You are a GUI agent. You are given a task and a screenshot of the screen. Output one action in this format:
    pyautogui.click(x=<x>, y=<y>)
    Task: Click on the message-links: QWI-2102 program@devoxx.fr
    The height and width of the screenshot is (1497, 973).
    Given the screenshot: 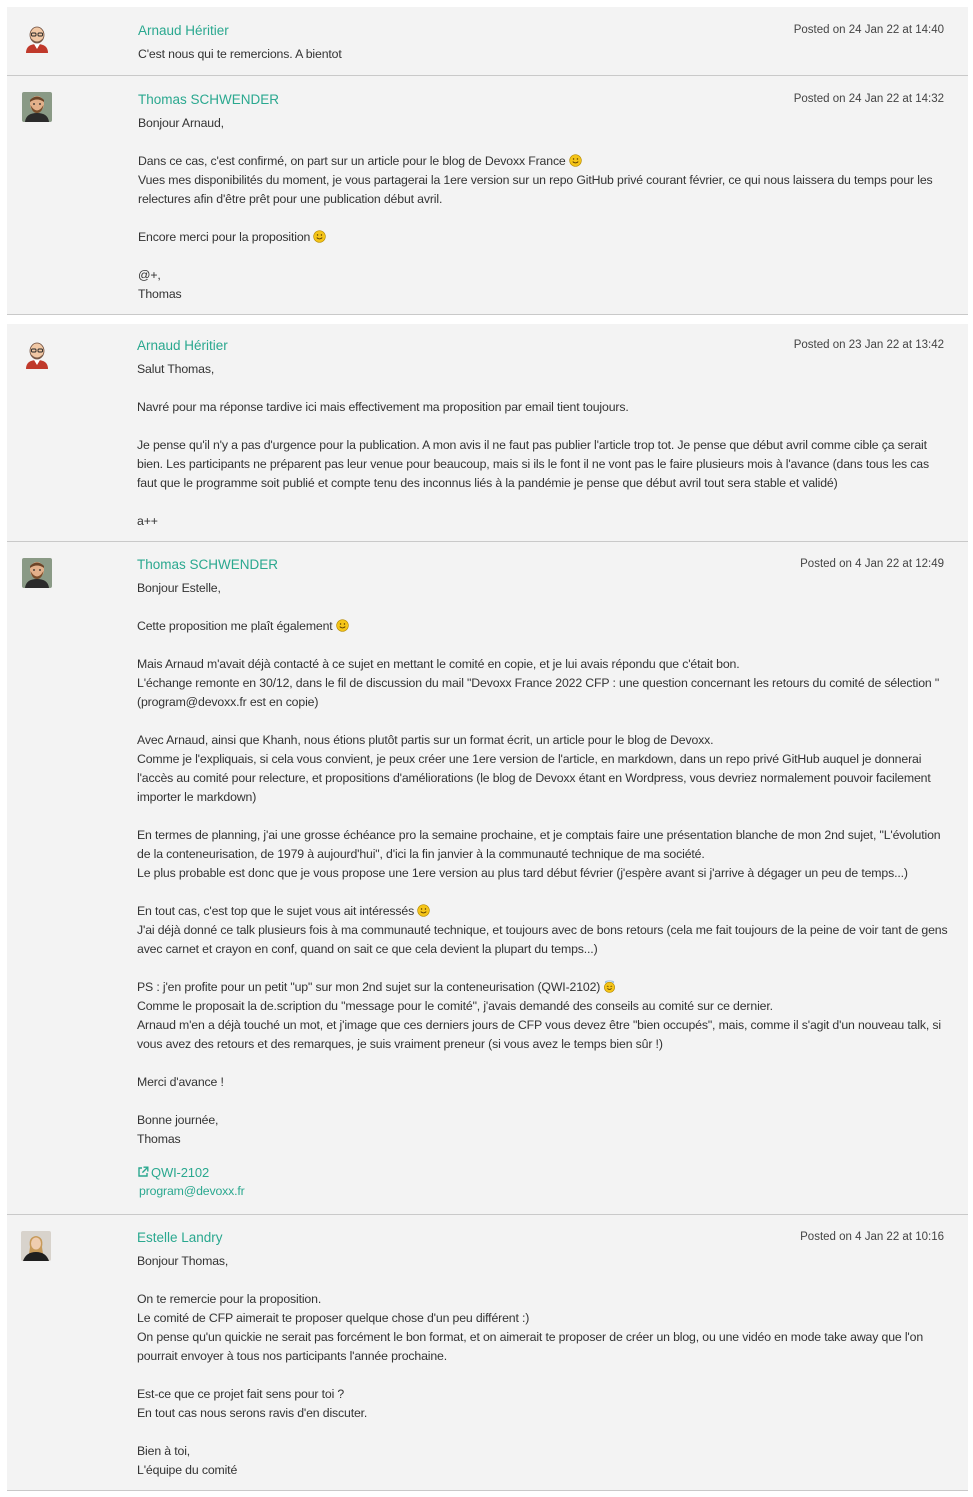 What is the action you would take?
    pyautogui.click(x=542, y=1182)
    